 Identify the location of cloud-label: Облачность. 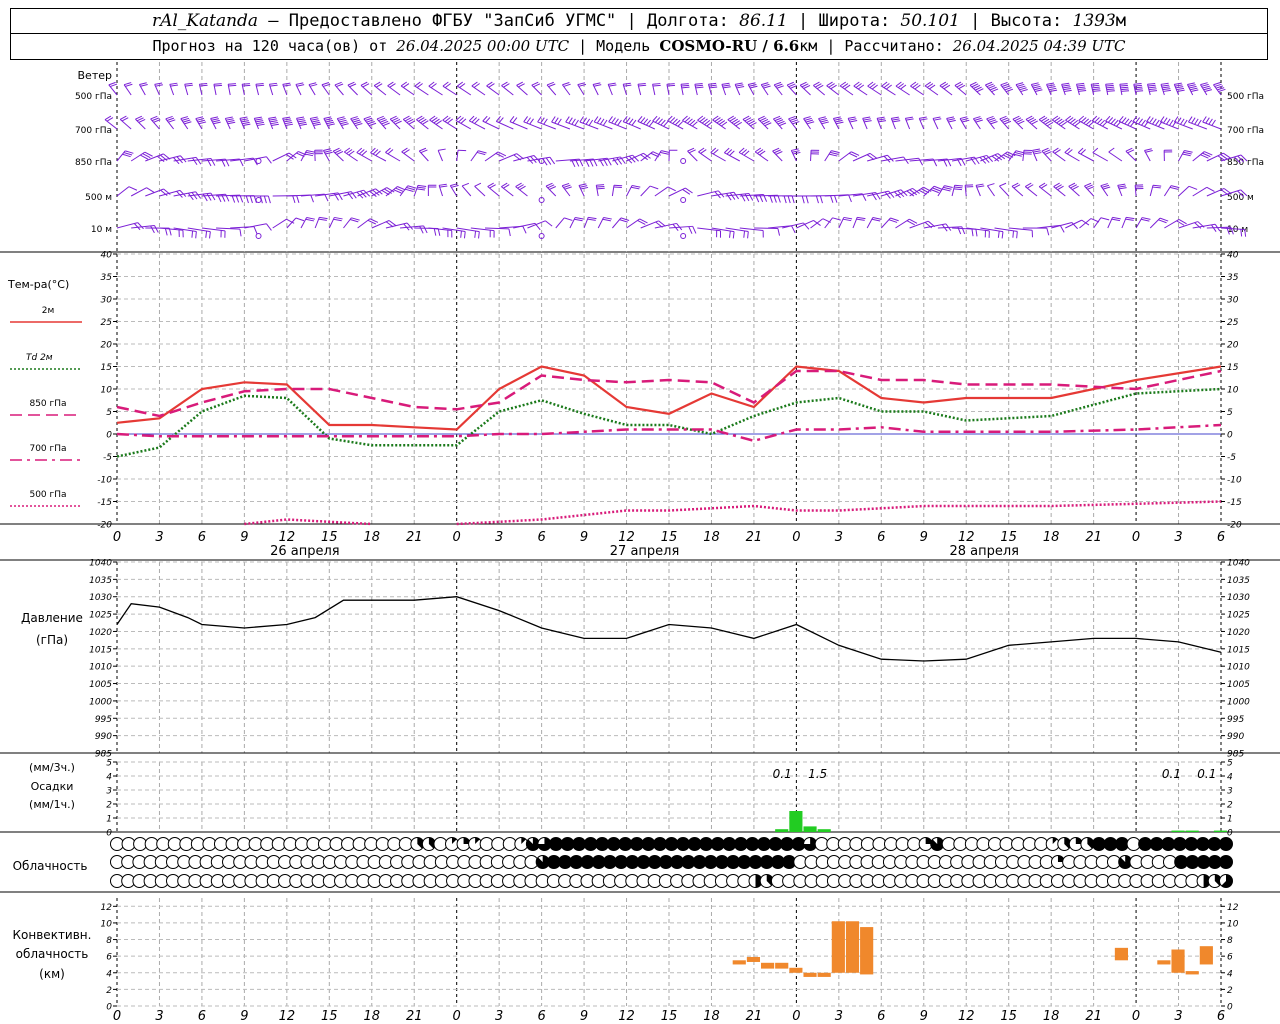
(50, 866).